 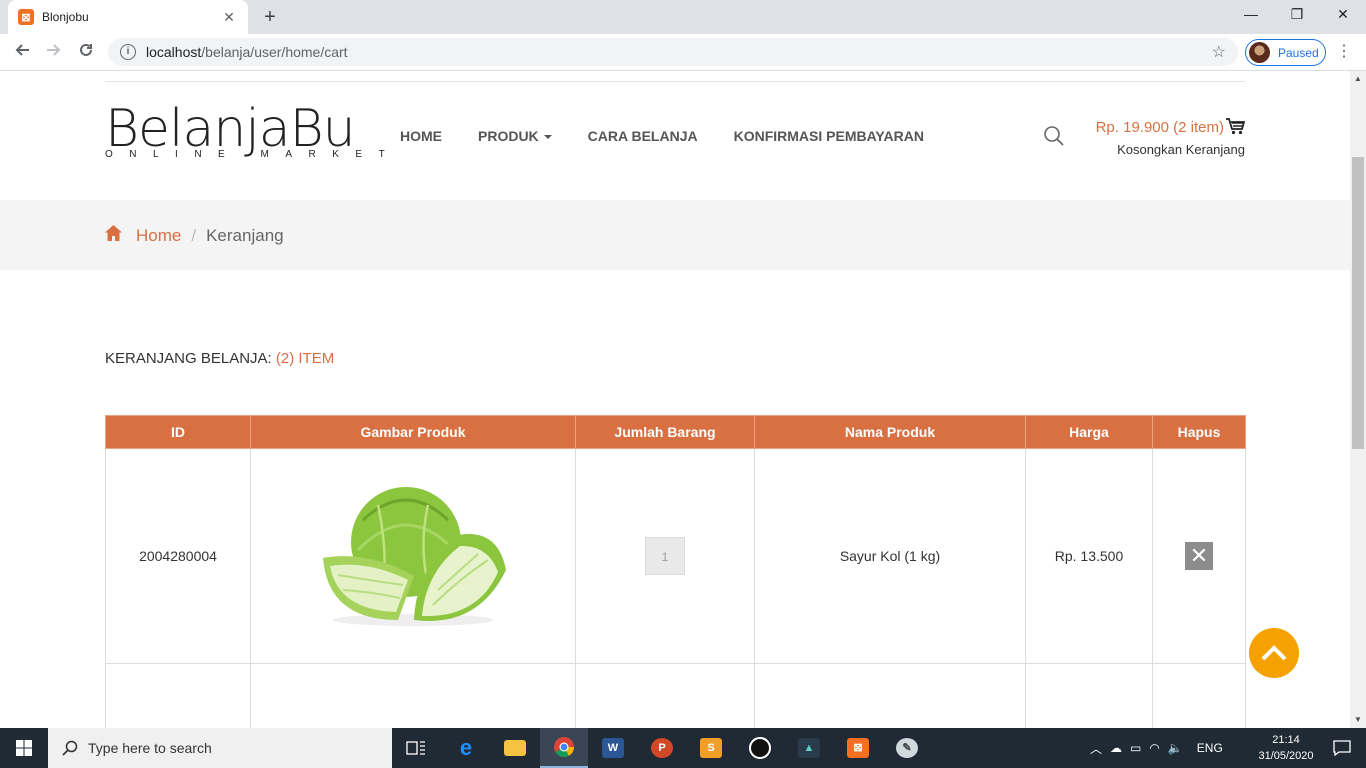 What do you see at coordinates (1358, 79) in the screenshot?
I see `scroll-up-arrow-icon: ▲` at bounding box center [1358, 79].